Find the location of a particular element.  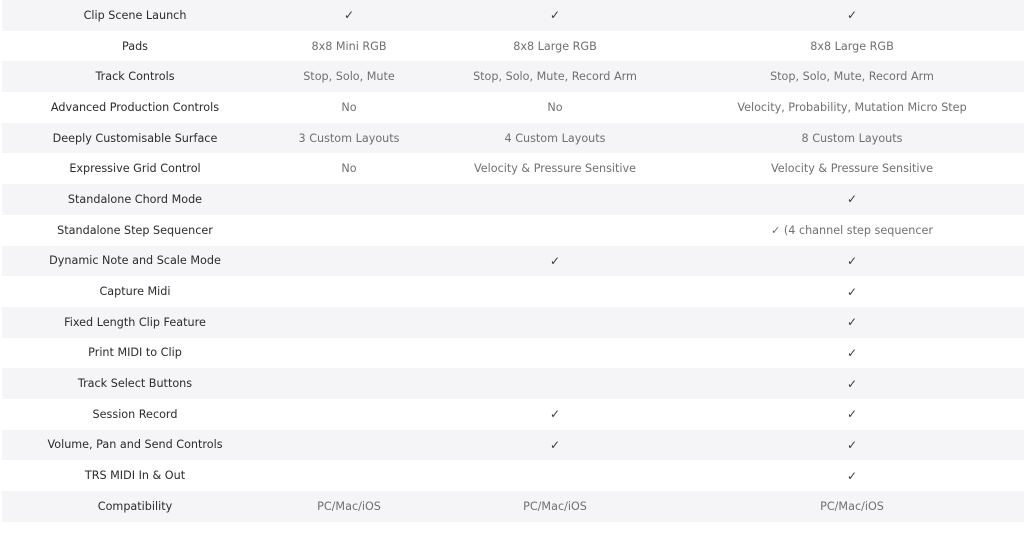

feature-value: 8x8 Mini RGB is located at coordinates (349, 46).